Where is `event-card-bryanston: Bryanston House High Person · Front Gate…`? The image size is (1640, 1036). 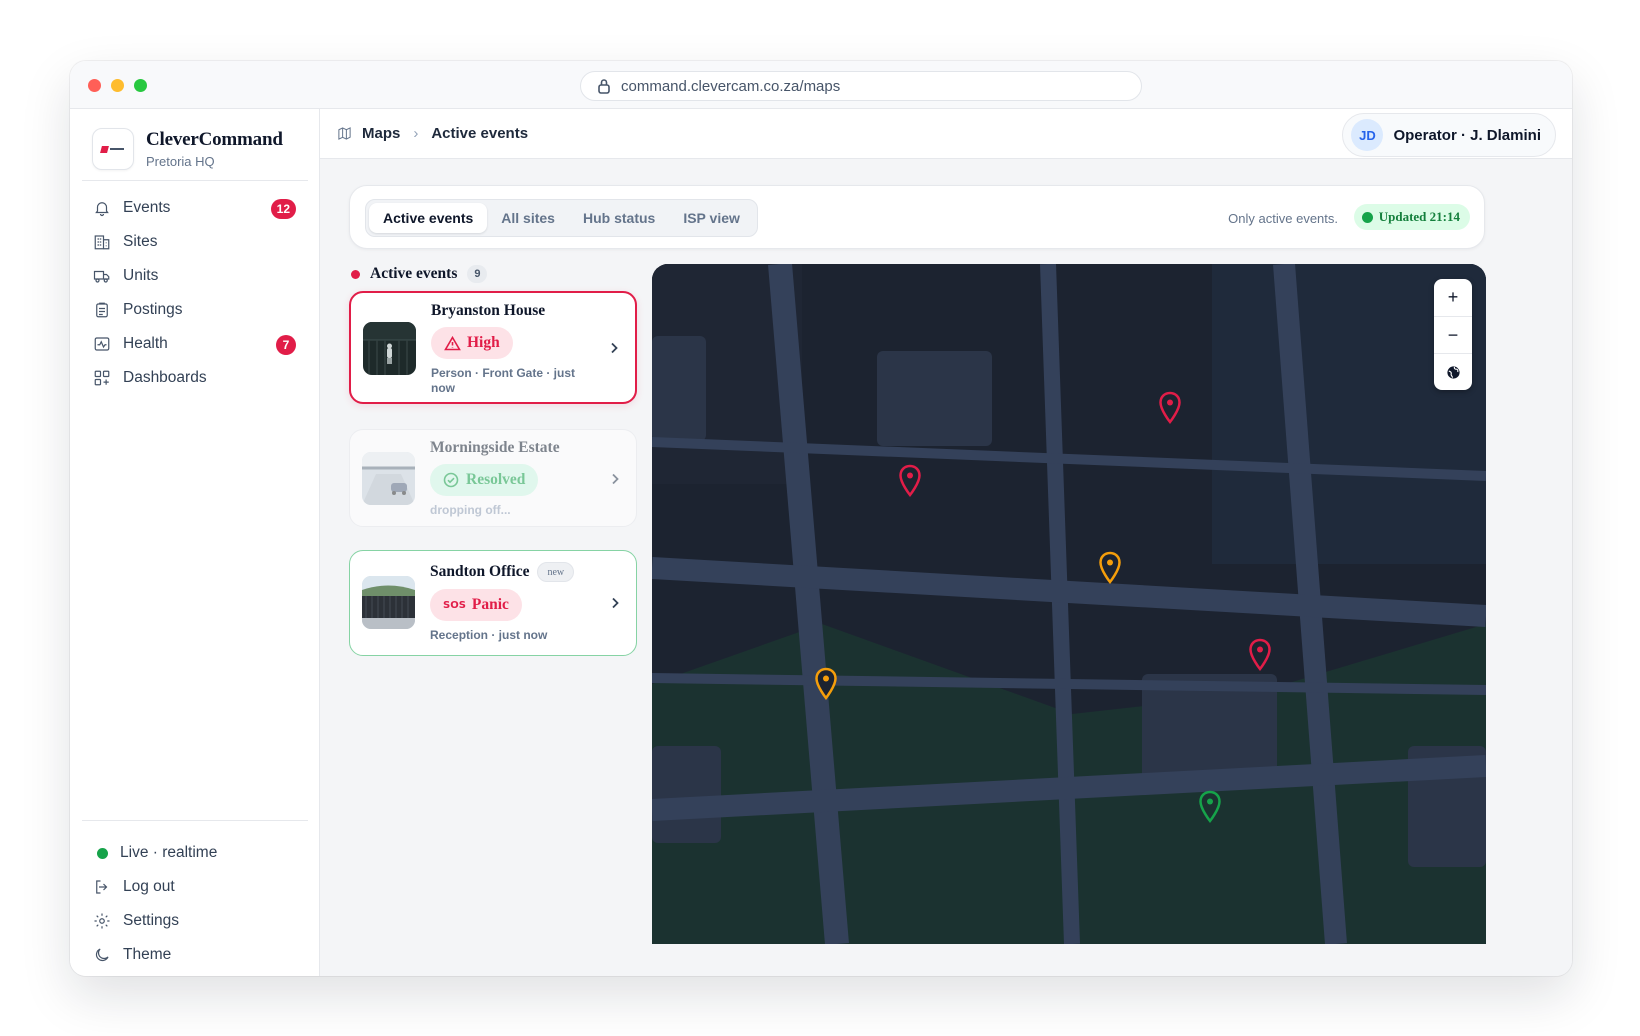
event-card-bryanston: Bryanston House High Person · Front Gate… is located at coordinates (493, 347).